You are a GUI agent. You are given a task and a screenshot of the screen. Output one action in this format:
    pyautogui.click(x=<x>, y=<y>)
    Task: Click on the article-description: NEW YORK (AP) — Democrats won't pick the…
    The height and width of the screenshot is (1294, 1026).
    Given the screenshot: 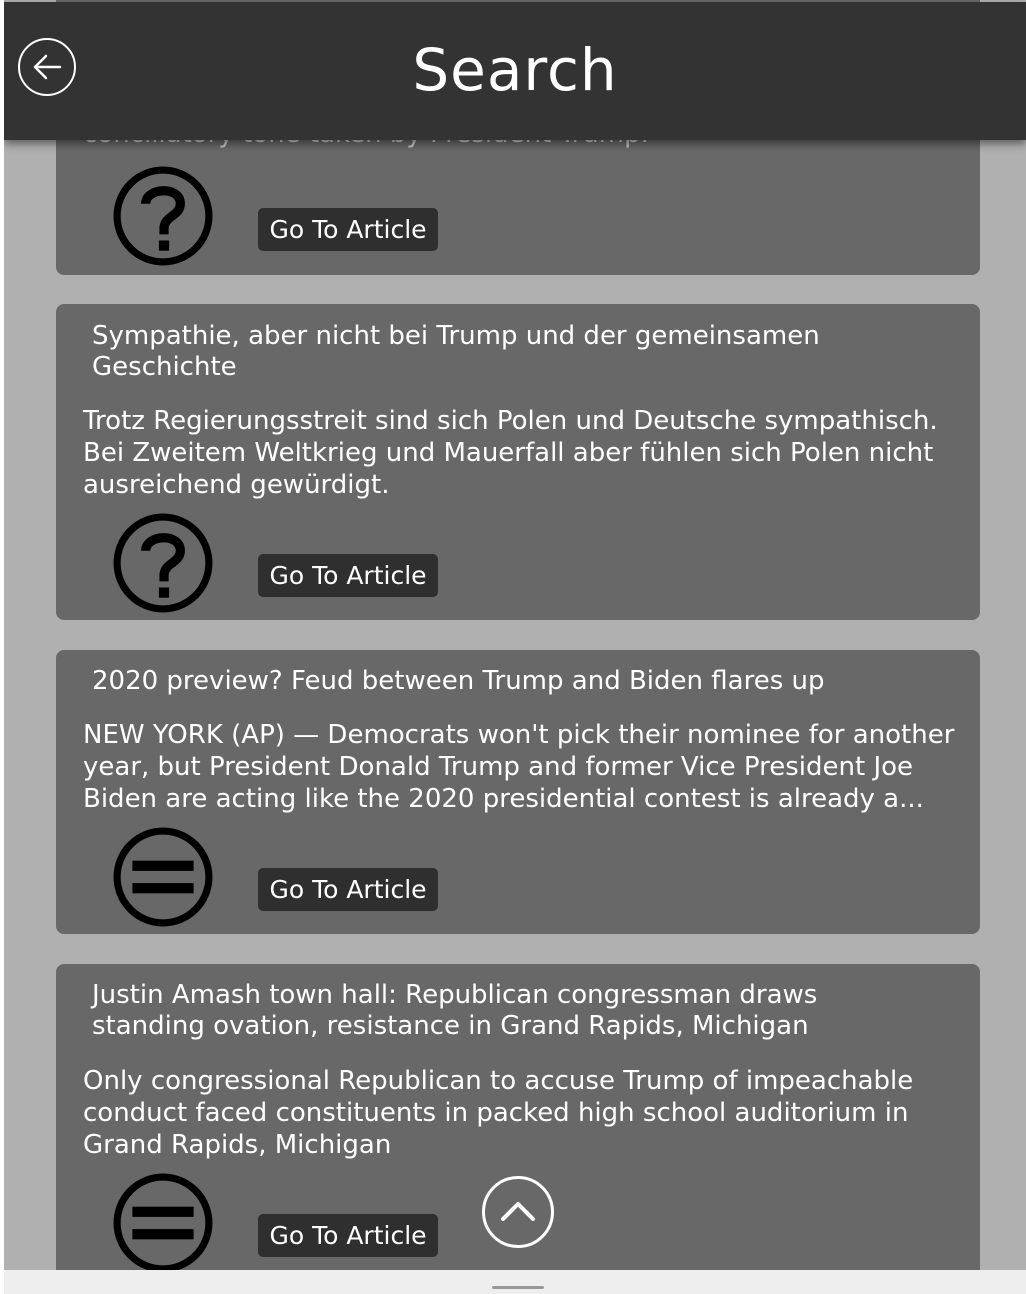 What is the action you would take?
    pyautogui.click(x=519, y=767)
    